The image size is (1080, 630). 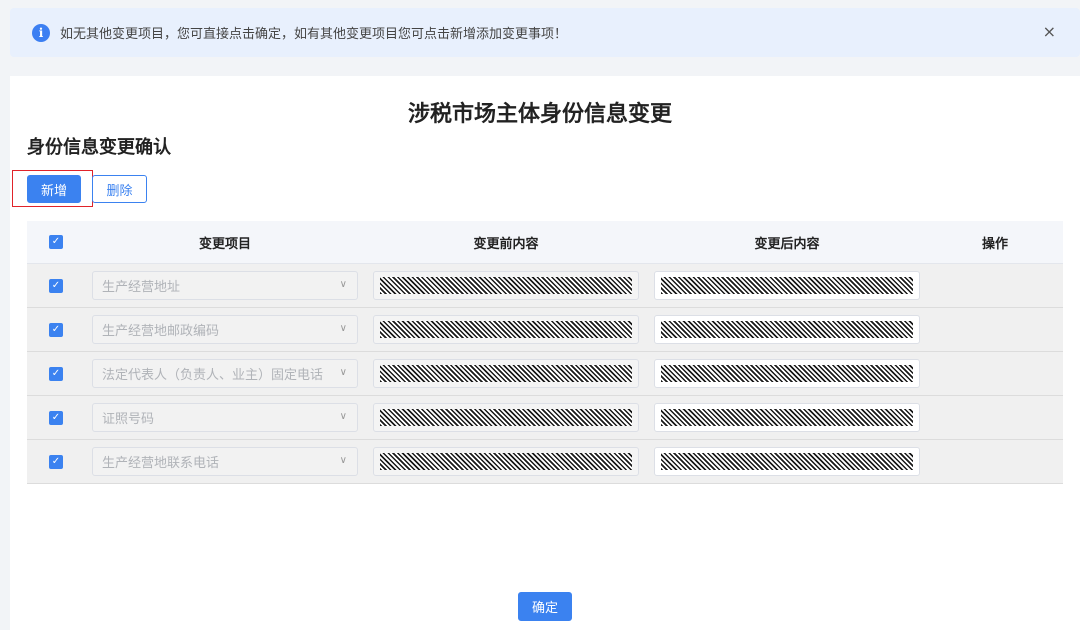 I want to click on select-all-checkbox: ✓, so click(x=56, y=242).